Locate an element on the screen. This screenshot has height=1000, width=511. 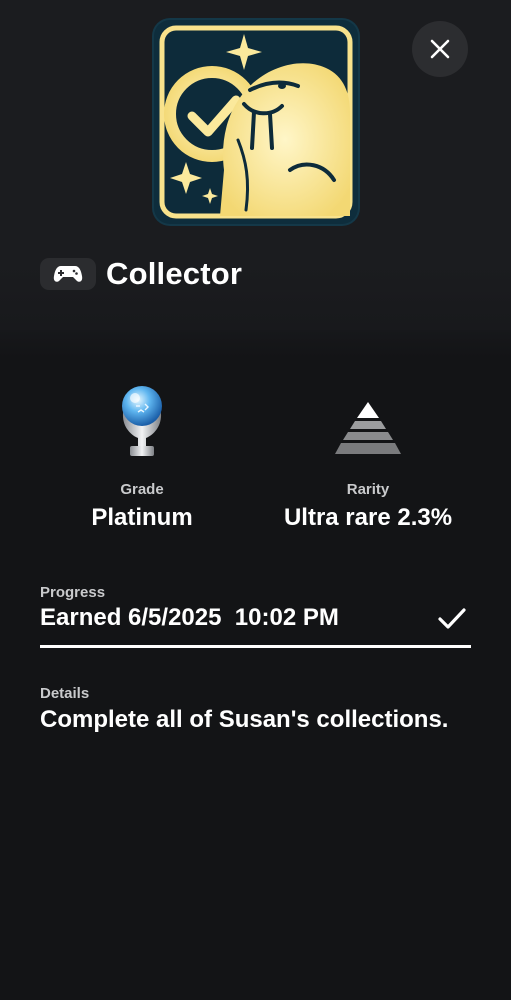
header-divider is located at coordinates (255, 344).